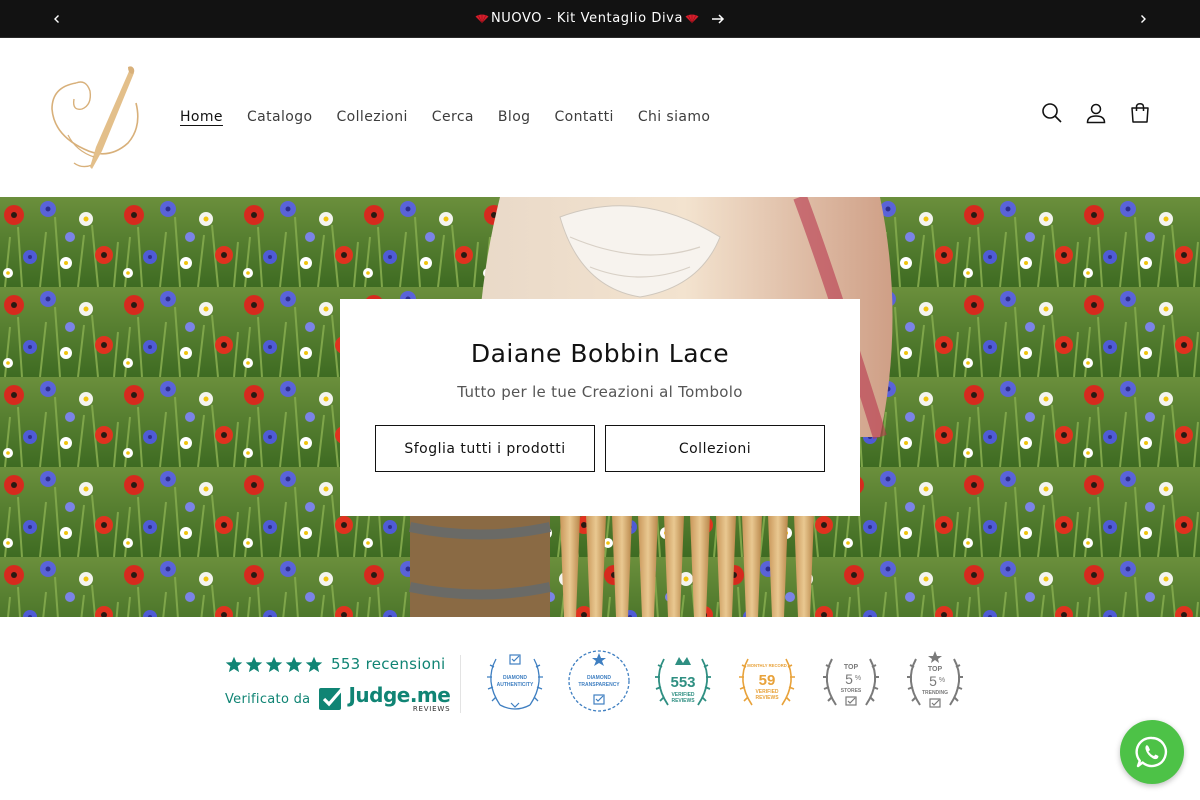  I want to click on search-button, so click(1052, 113).